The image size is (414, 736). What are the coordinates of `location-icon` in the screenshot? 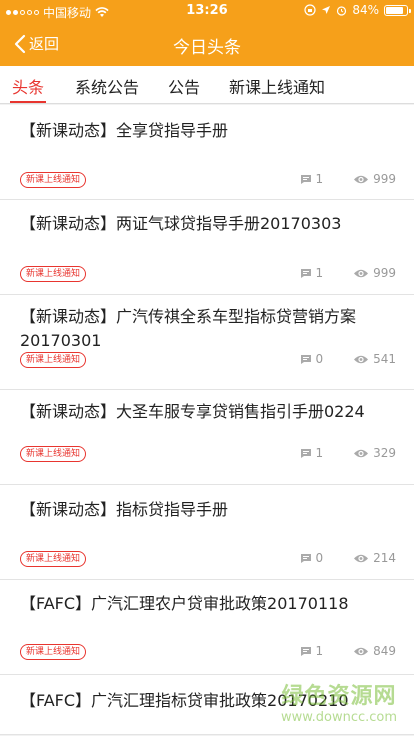 It's located at (326, 10).